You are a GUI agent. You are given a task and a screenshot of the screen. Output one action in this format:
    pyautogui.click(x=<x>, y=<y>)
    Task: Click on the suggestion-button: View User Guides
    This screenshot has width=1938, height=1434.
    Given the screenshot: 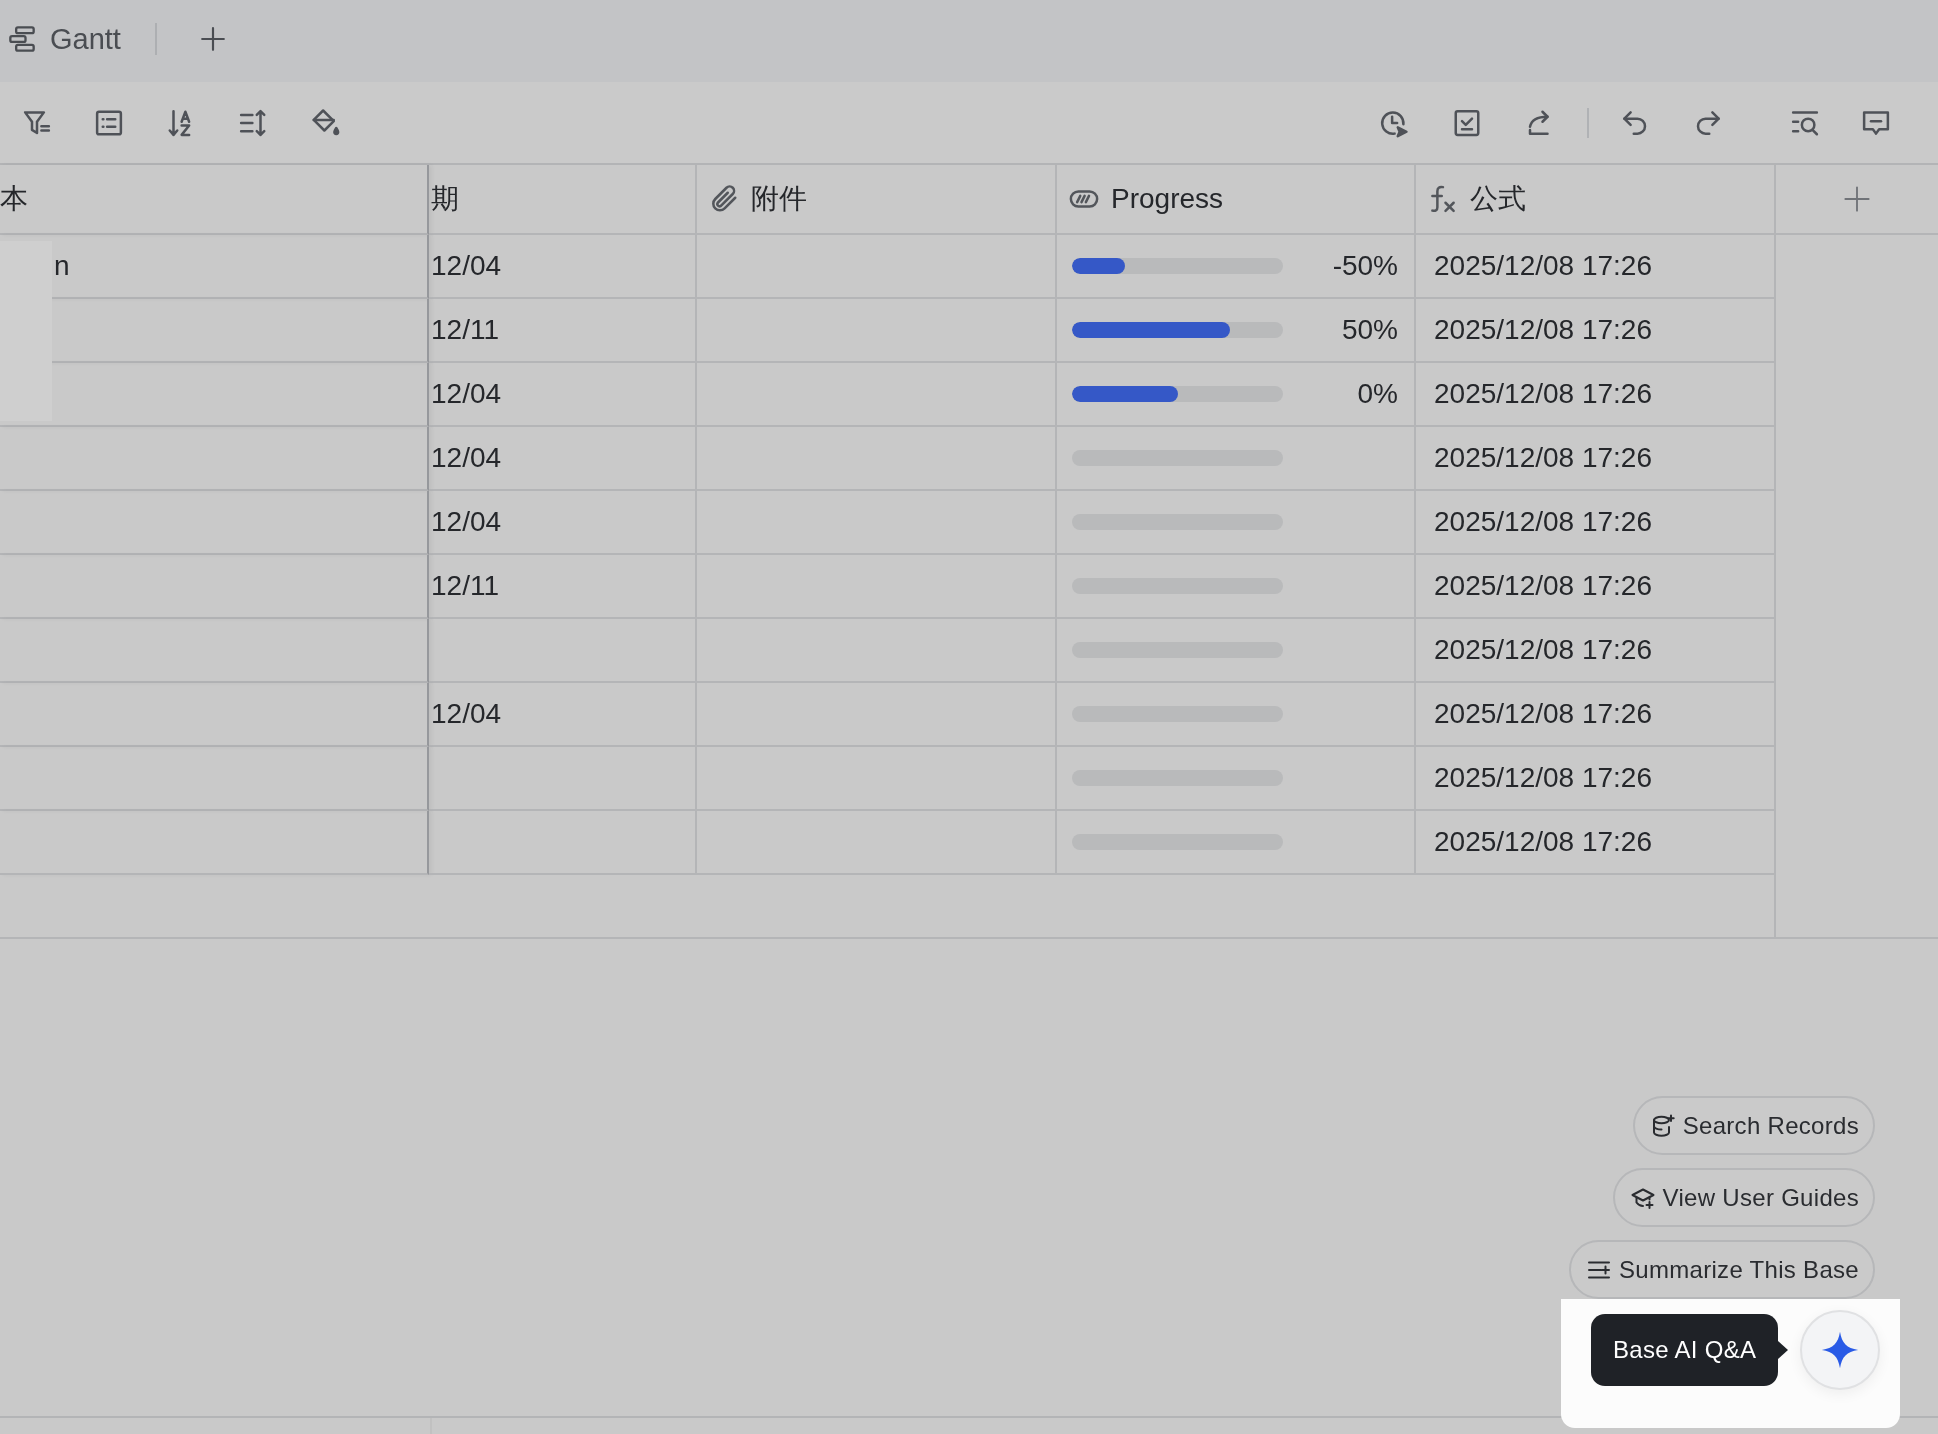 What is the action you would take?
    pyautogui.click(x=1743, y=1197)
    